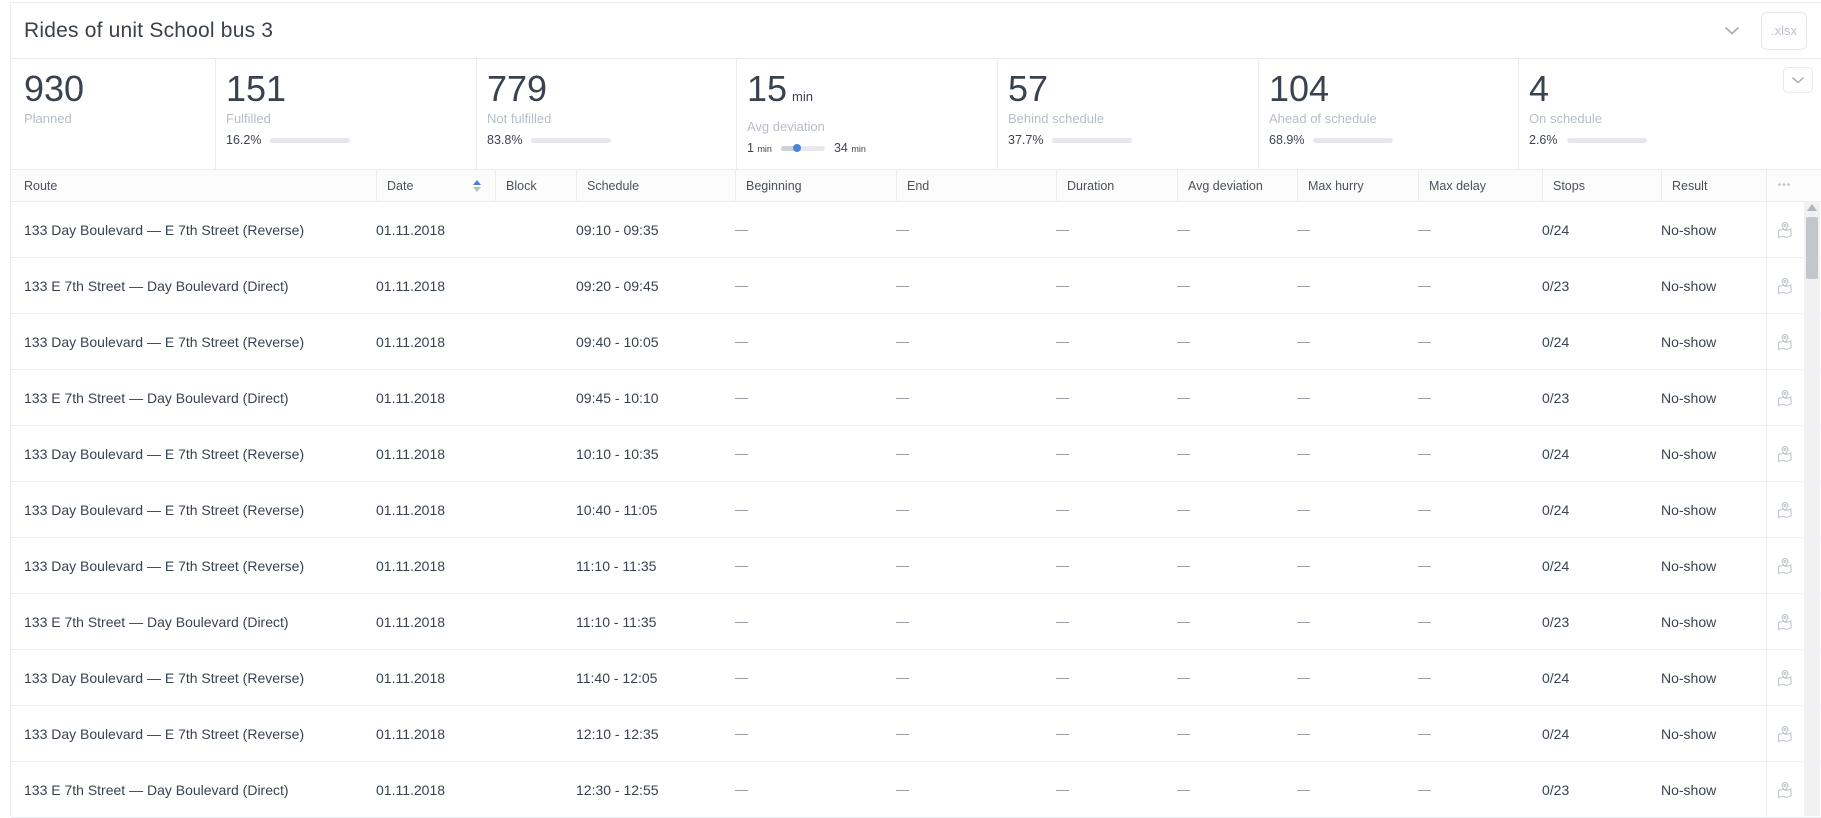 The width and height of the screenshot is (1821, 818). Describe the element at coordinates (802, 96) in the screenshot. I see `avg-deviation-unit: min` at that location.